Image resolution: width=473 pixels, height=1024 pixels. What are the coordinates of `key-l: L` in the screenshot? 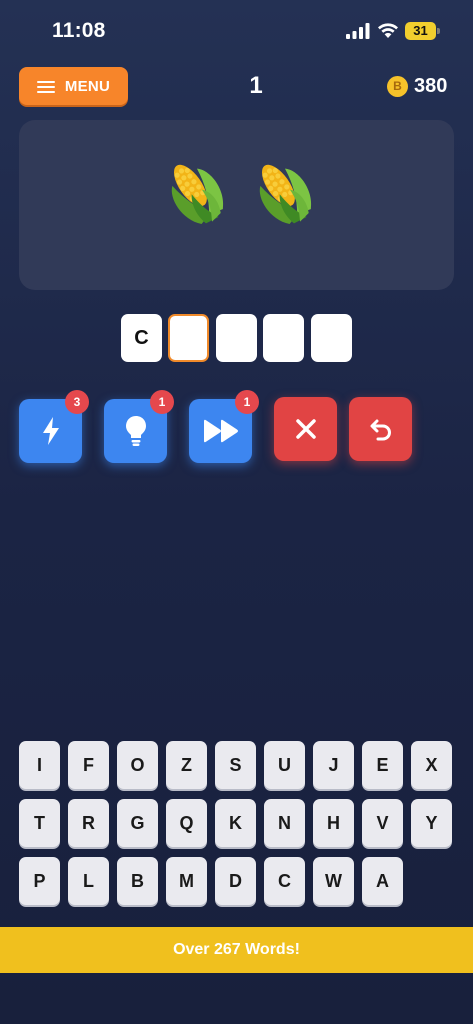 It's located at (88, 881).